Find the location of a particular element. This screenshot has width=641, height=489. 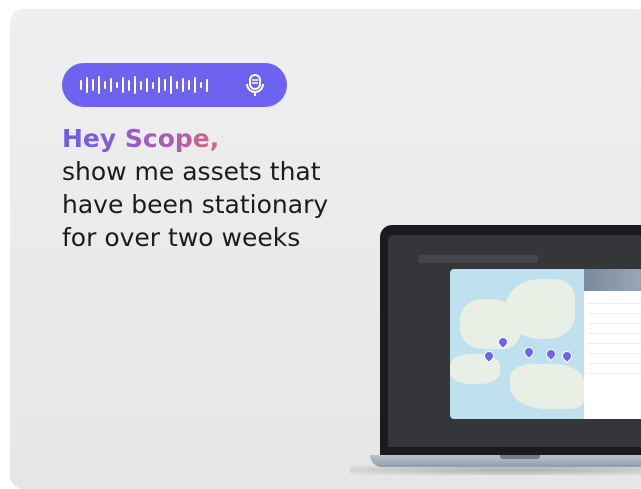

microphone-icon is located at coordinates (255, 85).